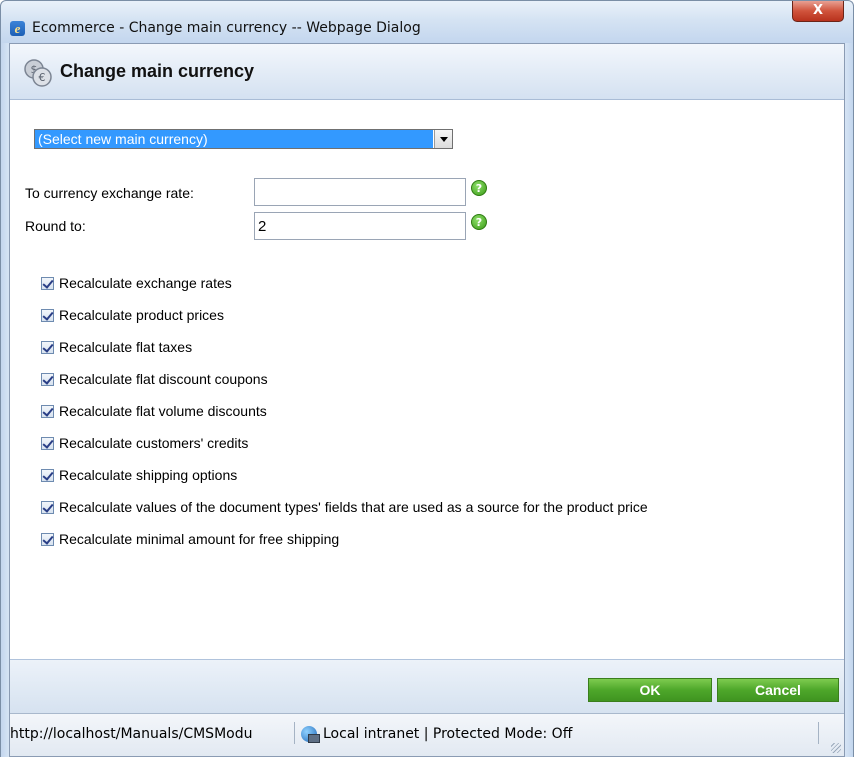  Describe the element at coordinates (443, 139) in the screenshot. I see `chevron-down-icon` at that location.